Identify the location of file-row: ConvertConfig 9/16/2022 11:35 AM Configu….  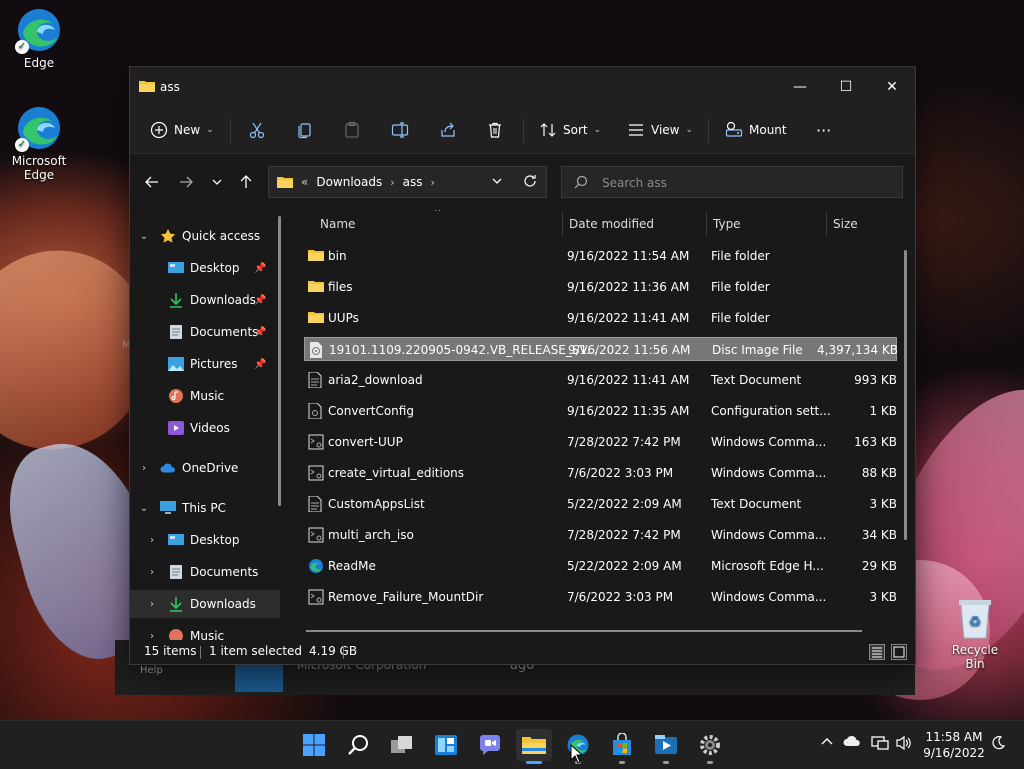
(600, 411).